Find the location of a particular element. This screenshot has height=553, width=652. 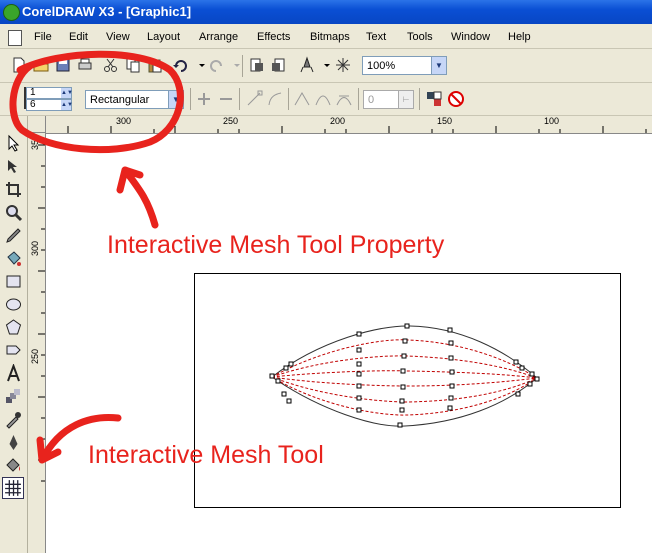

property-arrow-mark is located at coordinates (137, 197).